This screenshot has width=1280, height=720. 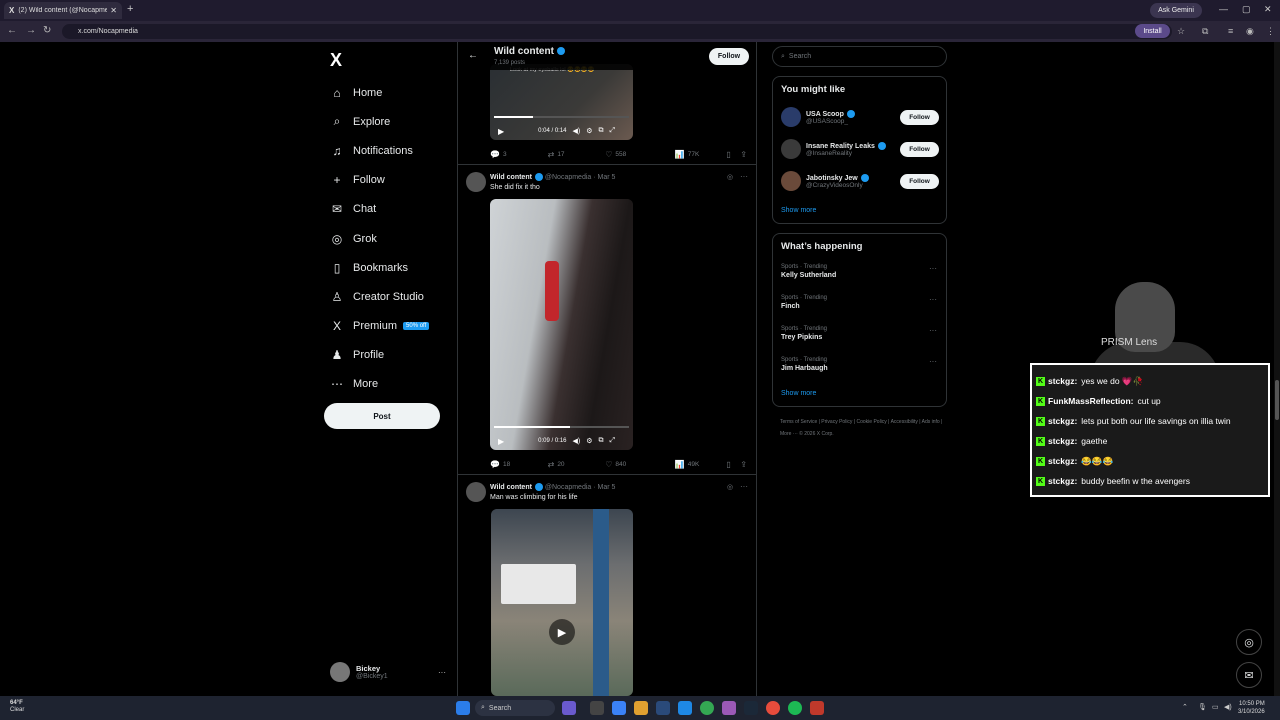 I want to click on account-switcher: Bickey @Bickey1, so click(x=359, y=672).